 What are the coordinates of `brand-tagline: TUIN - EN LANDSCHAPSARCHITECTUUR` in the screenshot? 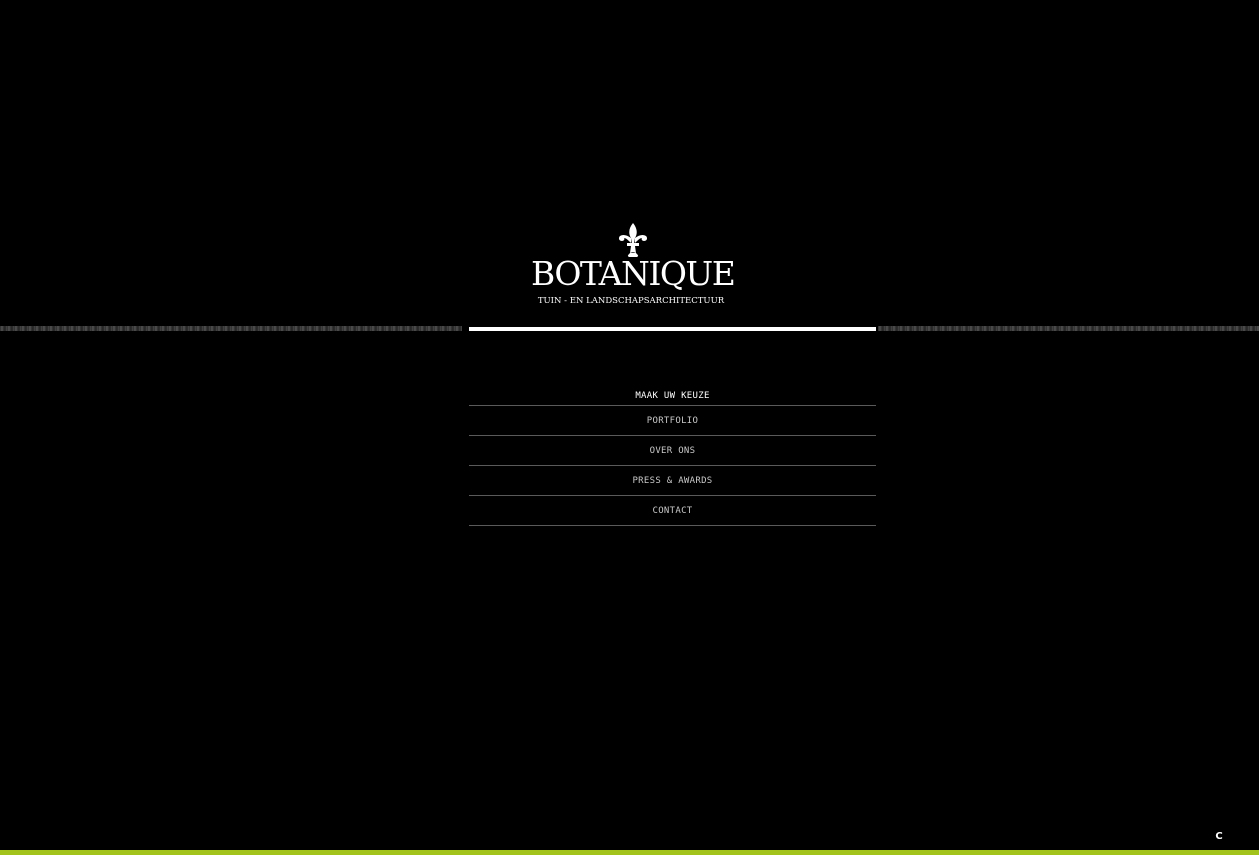 It's located at (631, 301).